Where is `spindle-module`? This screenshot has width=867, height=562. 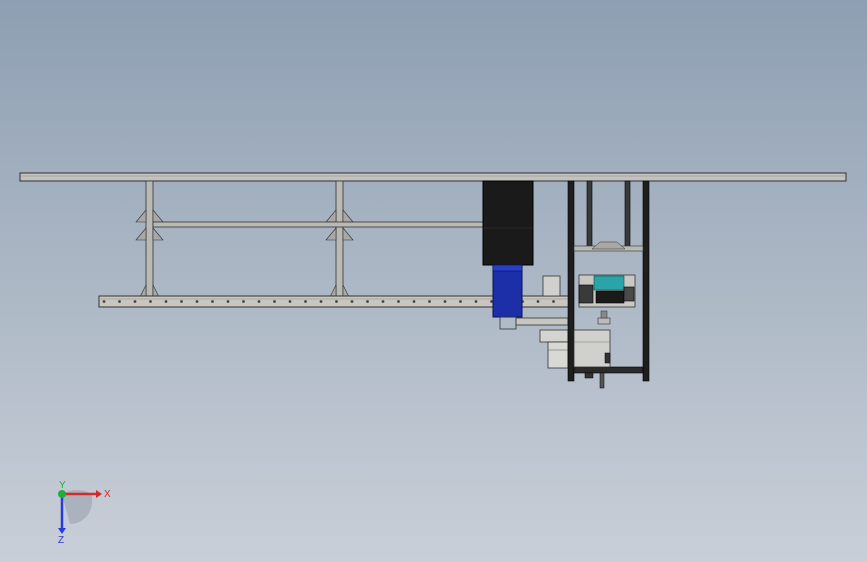 spindle-module is located at coordinates (607, 291).